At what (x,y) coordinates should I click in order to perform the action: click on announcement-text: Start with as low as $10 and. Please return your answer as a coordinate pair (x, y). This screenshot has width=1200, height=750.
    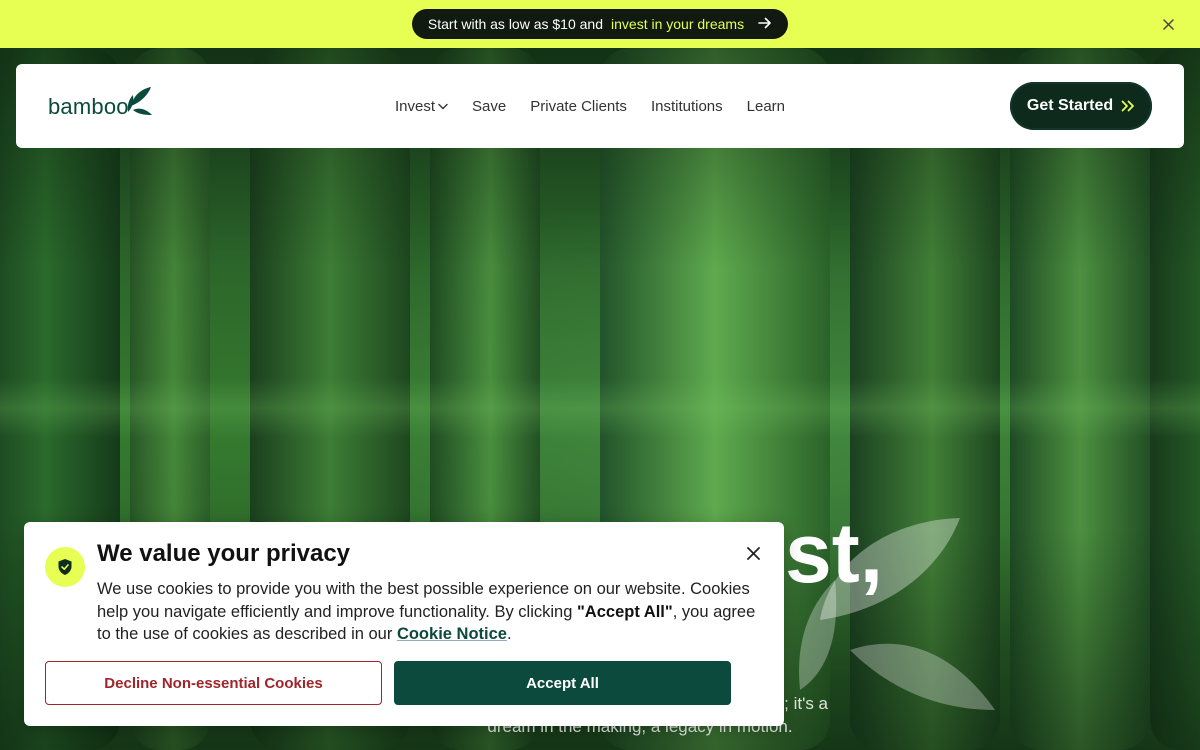
    Looking at the image, I should click on (515, 24).